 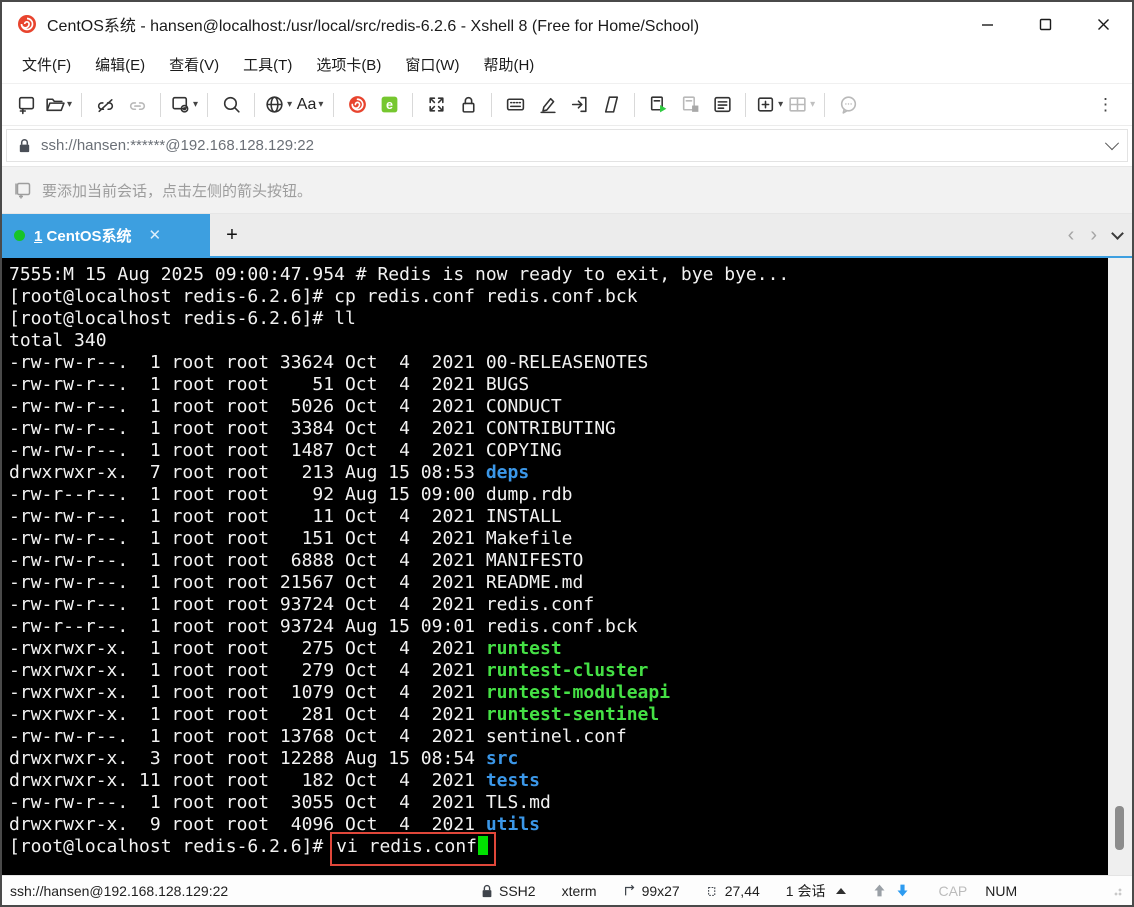 What do you see at coordinates (184, 105) in the screenshot?
I see `session-properties-button: ▾` at bounding box center [184, 105].